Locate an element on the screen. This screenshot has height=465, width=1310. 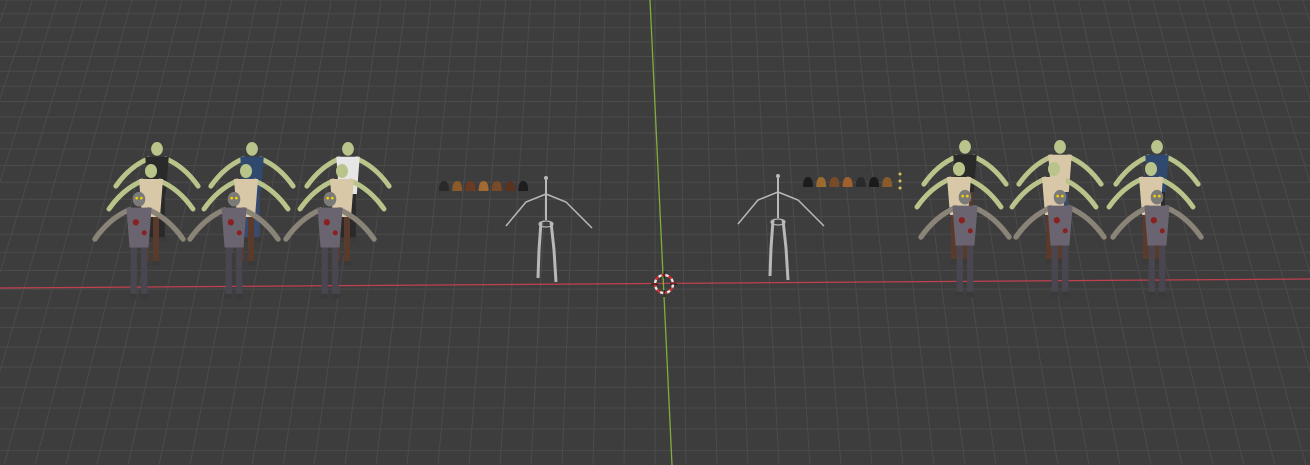
armature-left is located at coordinates (549, 229).